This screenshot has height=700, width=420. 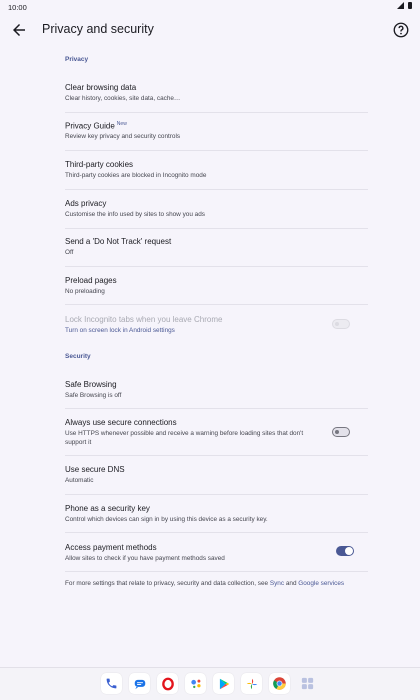 I want to click on status-icons, so click(x=404, y=5).